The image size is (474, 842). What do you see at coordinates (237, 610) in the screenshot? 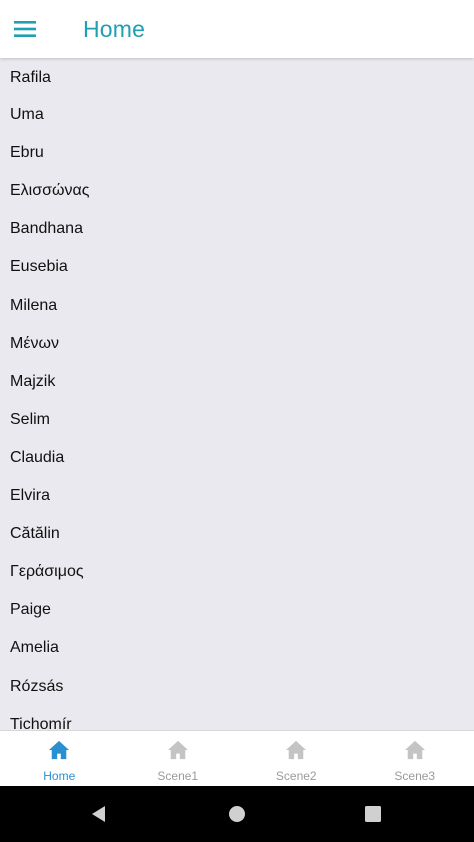
I see `list-item: Paige` at bounding box center [237, 610].